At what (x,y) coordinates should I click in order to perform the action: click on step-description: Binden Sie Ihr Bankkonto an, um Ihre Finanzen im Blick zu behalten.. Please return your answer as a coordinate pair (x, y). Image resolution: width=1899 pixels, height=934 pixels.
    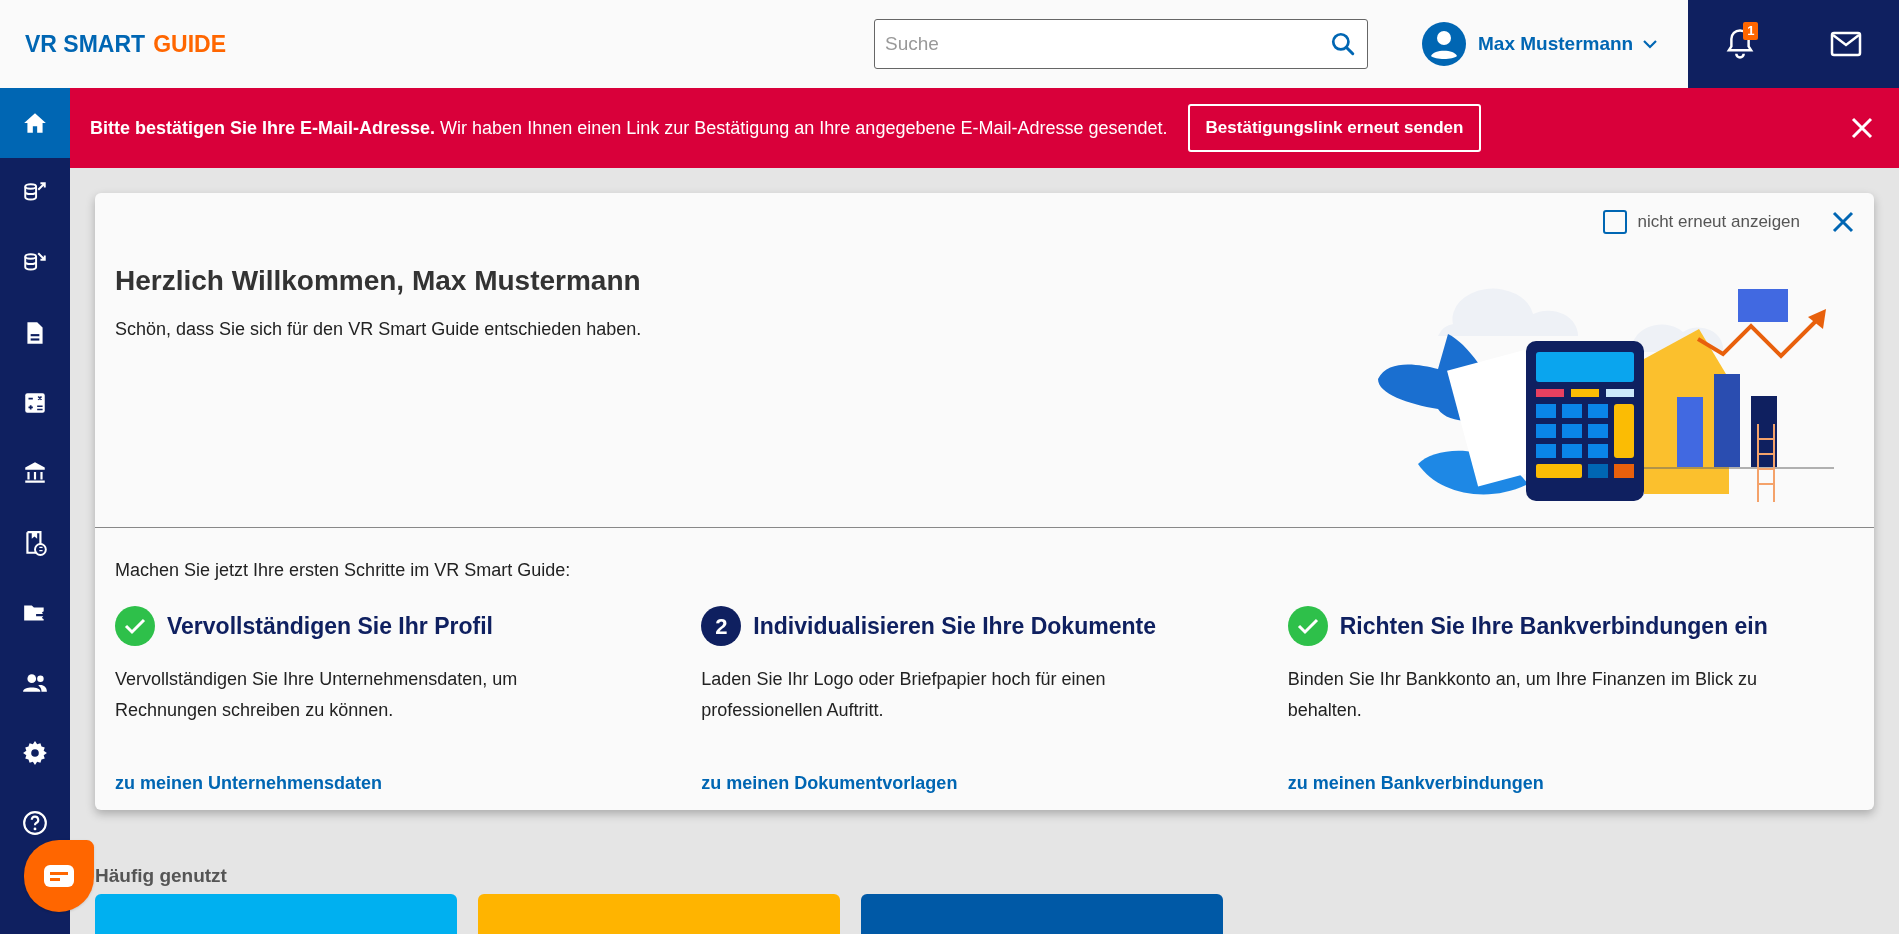
    Looking at the image, I should click on (1522, 695).